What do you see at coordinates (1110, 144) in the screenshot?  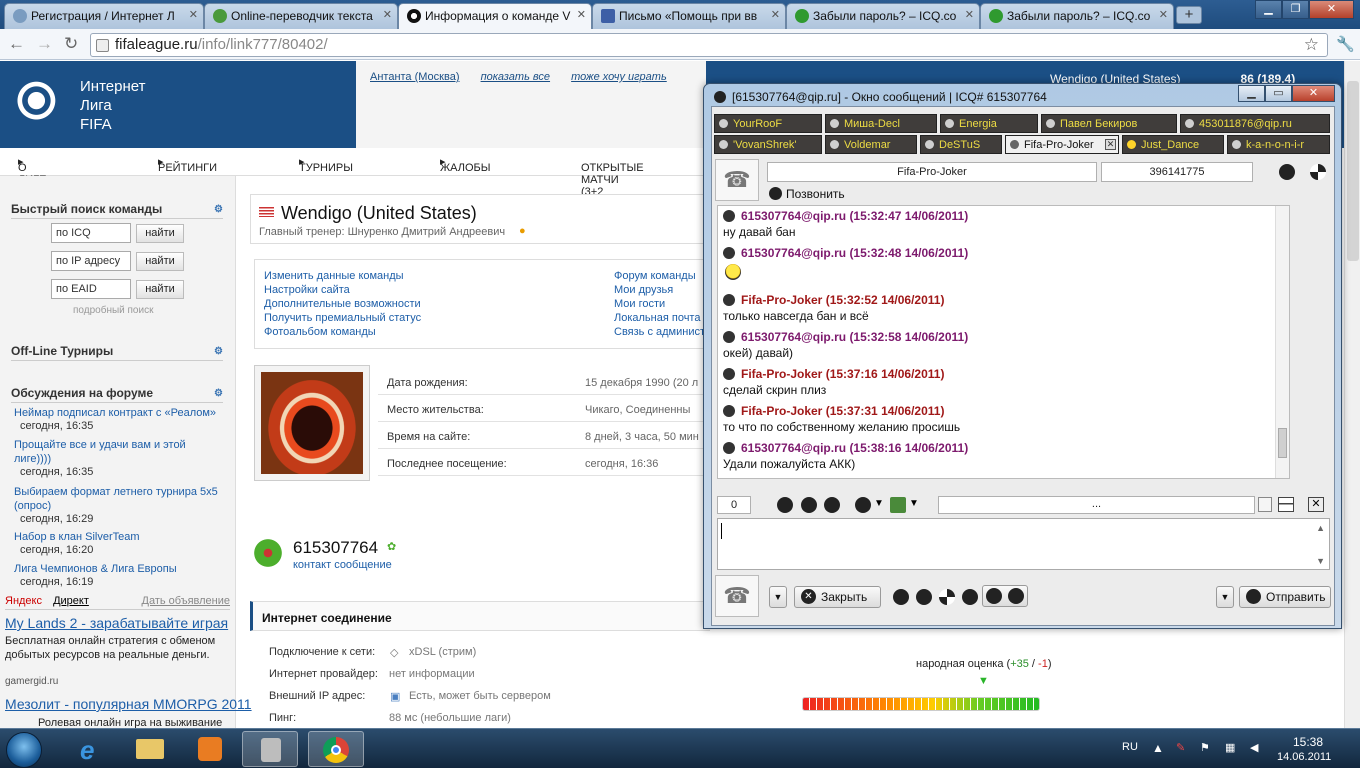 I see `close-chat-tab-icon: ✕` at bounding box center [1110, 144].